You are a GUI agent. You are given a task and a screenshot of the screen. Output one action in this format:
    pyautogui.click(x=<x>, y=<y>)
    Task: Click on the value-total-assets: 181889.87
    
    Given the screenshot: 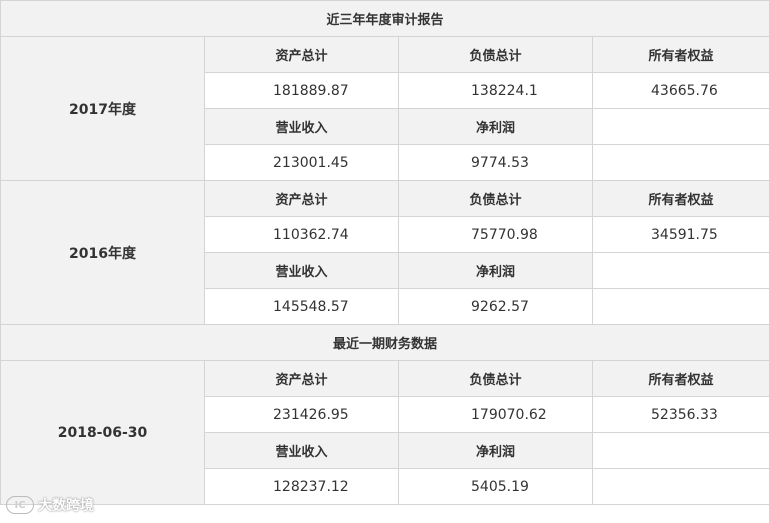 What is the action you would take?
    pyautogui.click(x=301, y=90)
    